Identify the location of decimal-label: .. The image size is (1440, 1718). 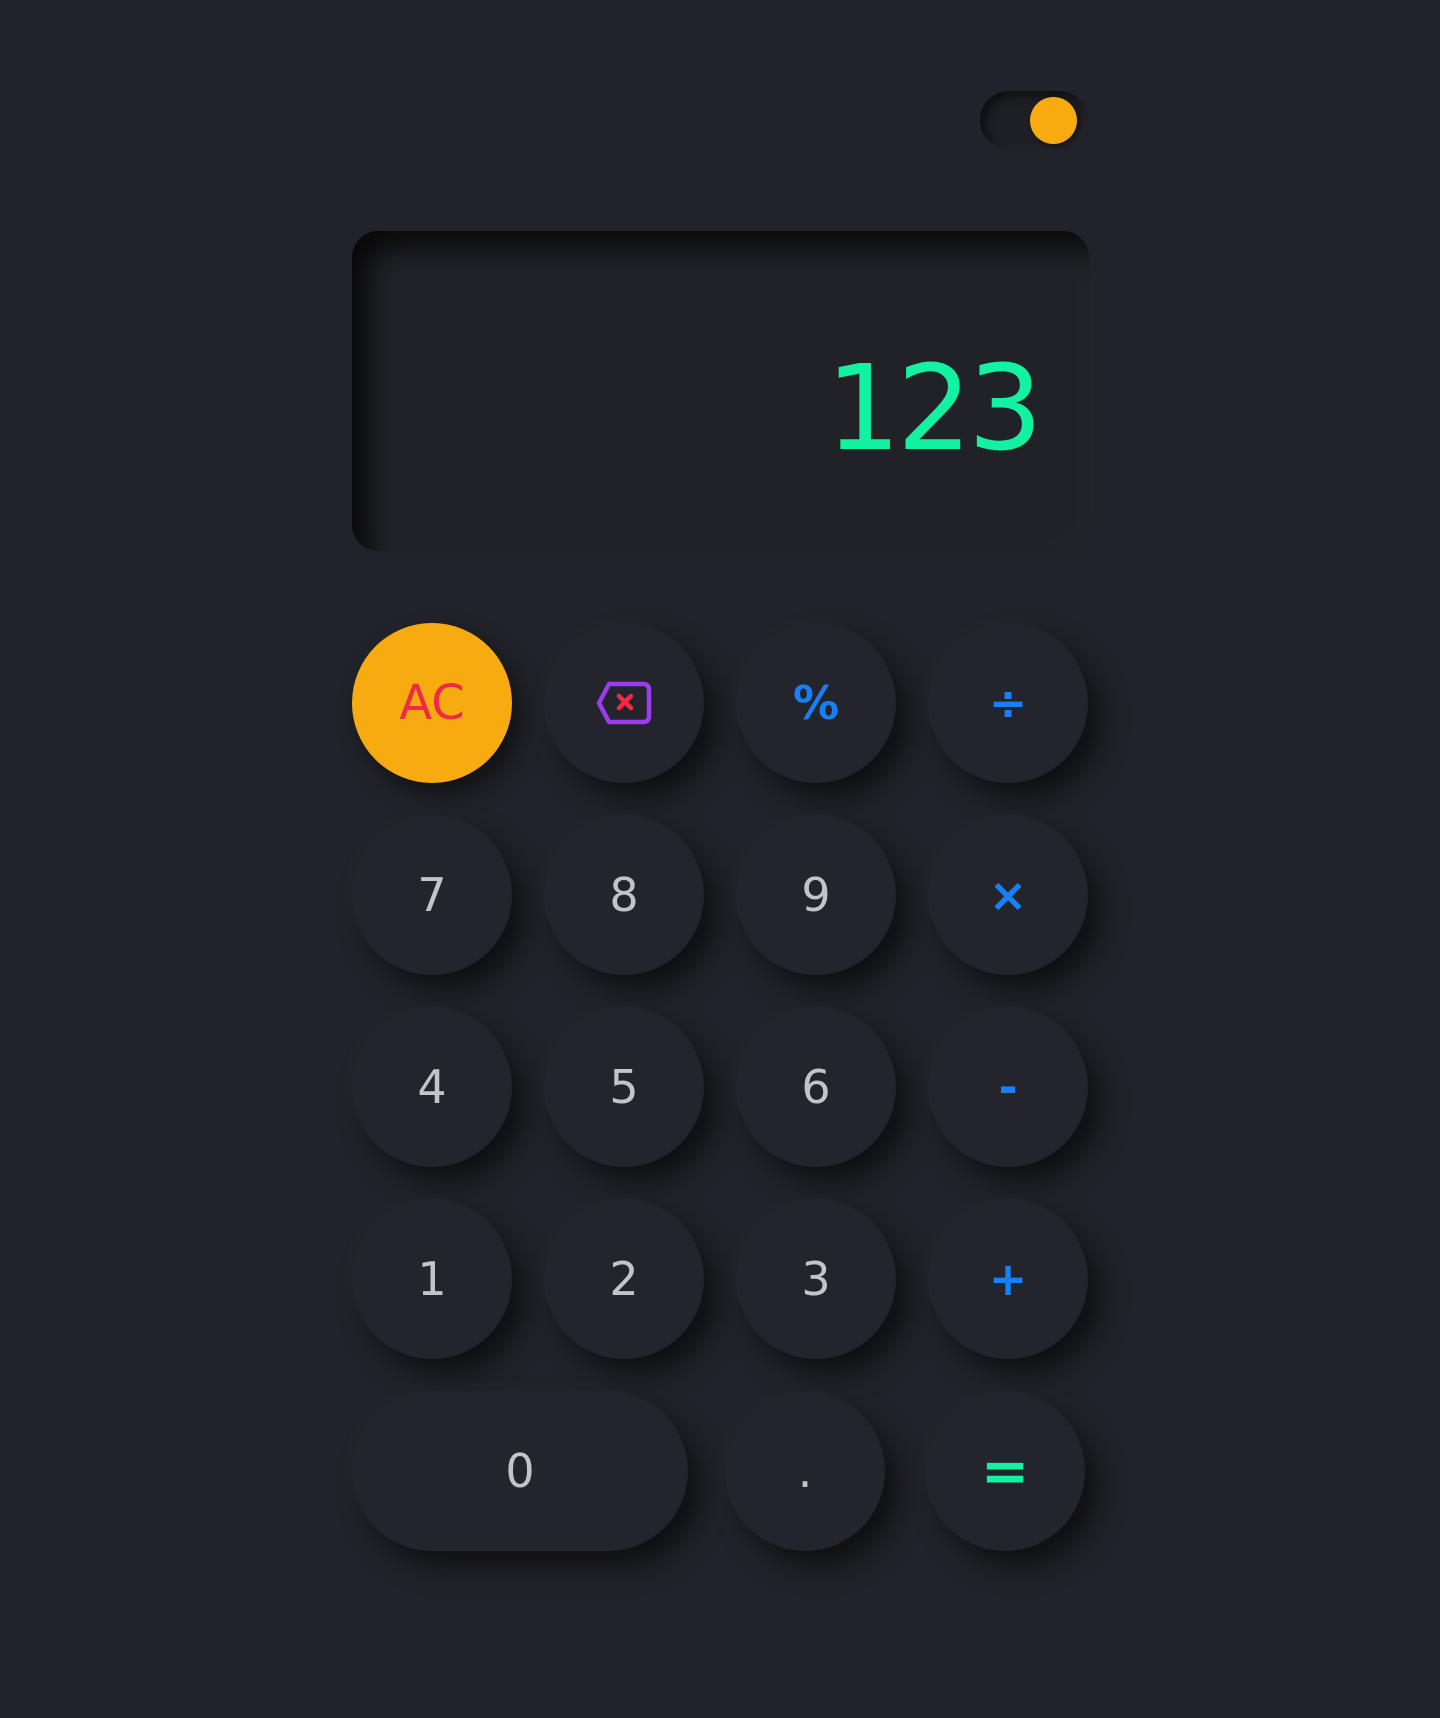
(805, 1471).